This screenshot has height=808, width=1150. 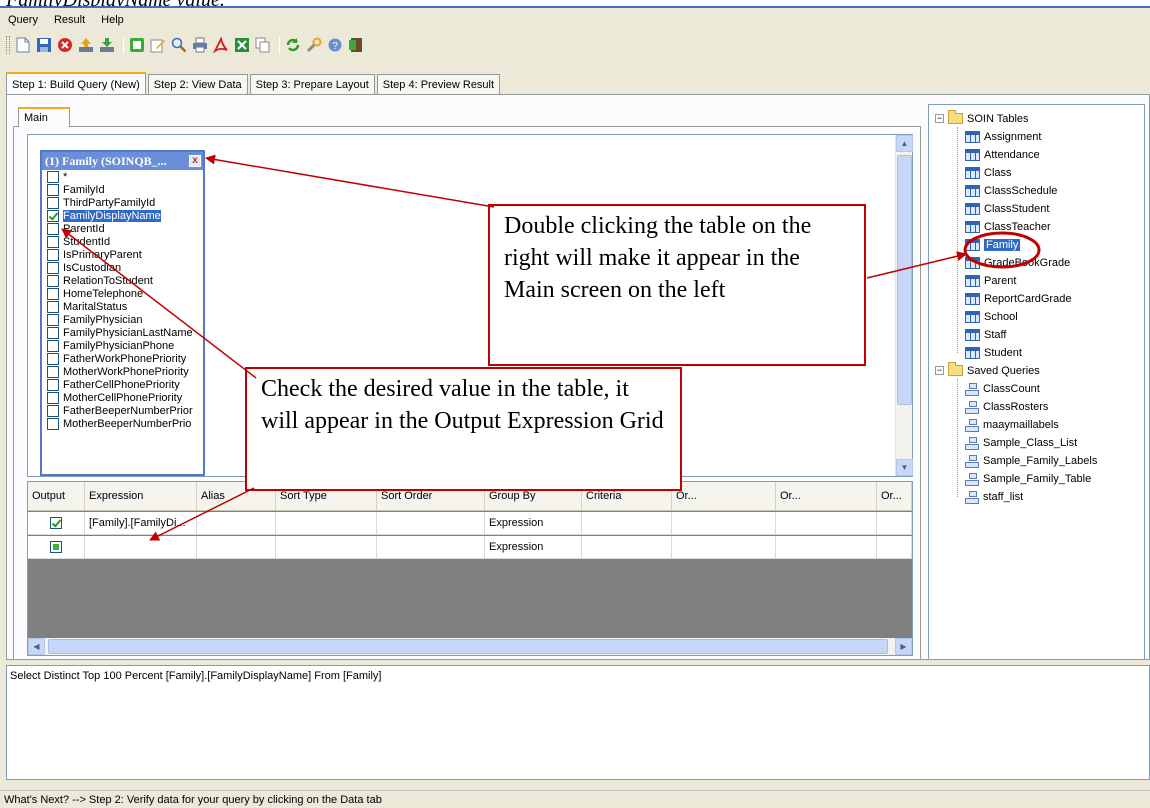 What do you see at coordinates (65, 45) in the screenshot?
I see `delete-icon` at bounding box center [65, 45].